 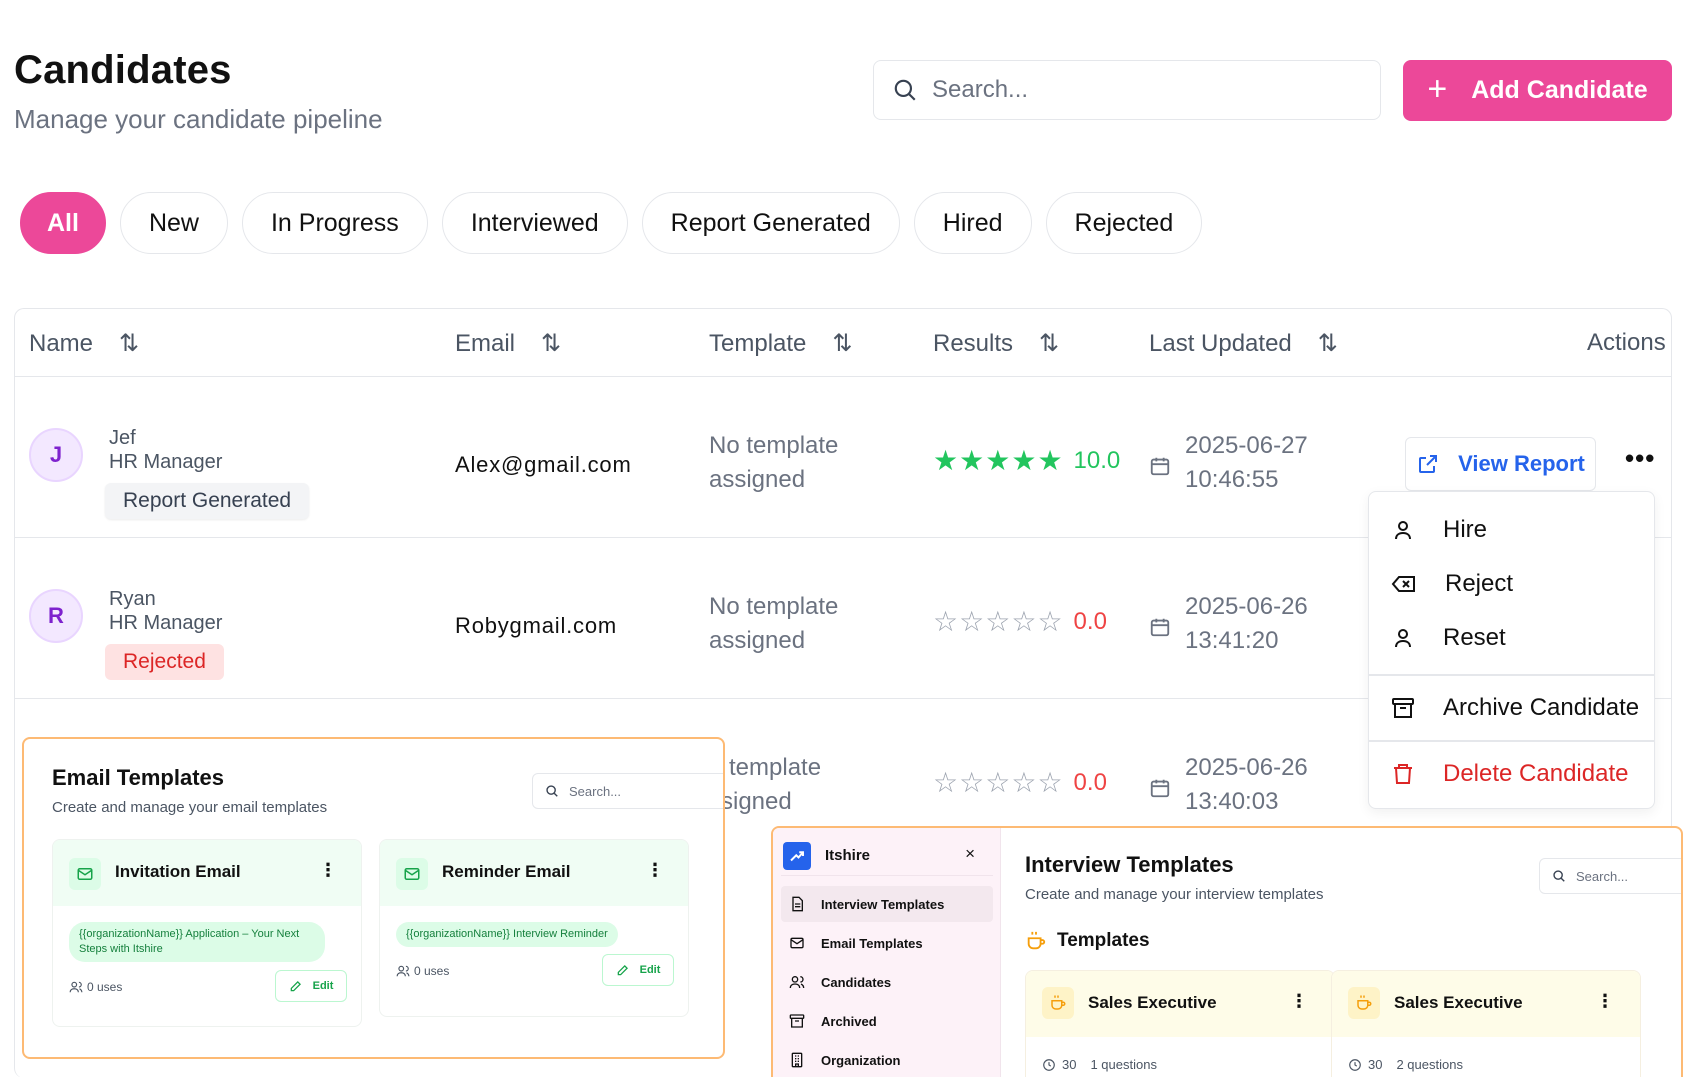 I want to click on mail-icon, so click(x=412, y=874).